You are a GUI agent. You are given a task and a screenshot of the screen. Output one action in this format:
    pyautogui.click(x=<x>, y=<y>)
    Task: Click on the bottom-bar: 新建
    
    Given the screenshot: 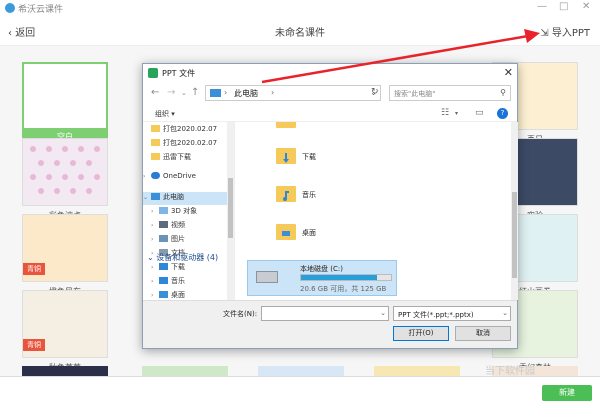 What is the action you would take?
    pyautogui.click(x=300, y=391)
    